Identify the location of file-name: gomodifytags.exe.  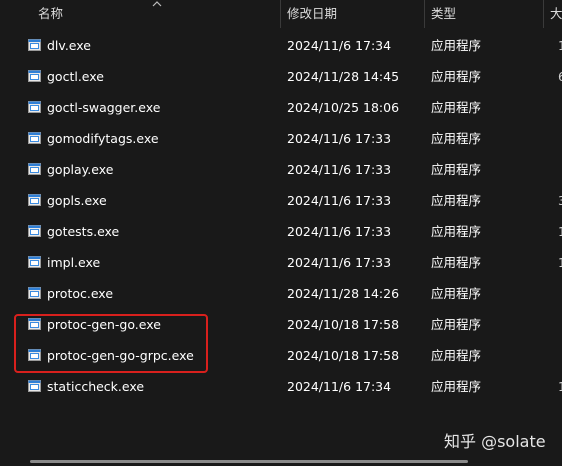
(103, 138).